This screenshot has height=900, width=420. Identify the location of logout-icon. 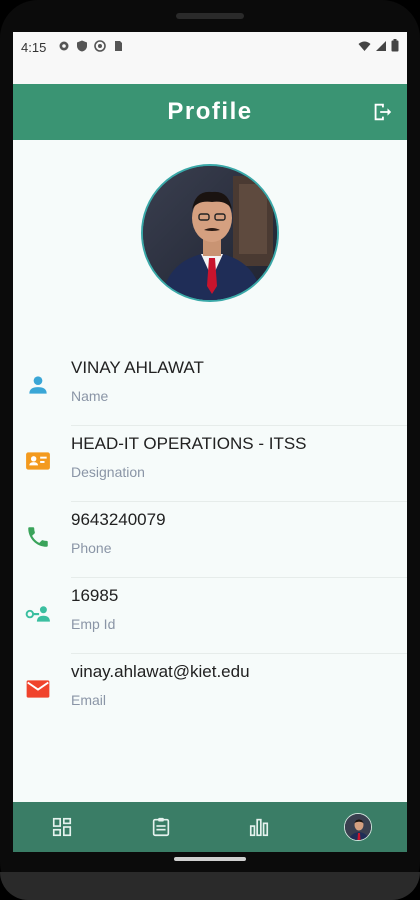
(383, 112).